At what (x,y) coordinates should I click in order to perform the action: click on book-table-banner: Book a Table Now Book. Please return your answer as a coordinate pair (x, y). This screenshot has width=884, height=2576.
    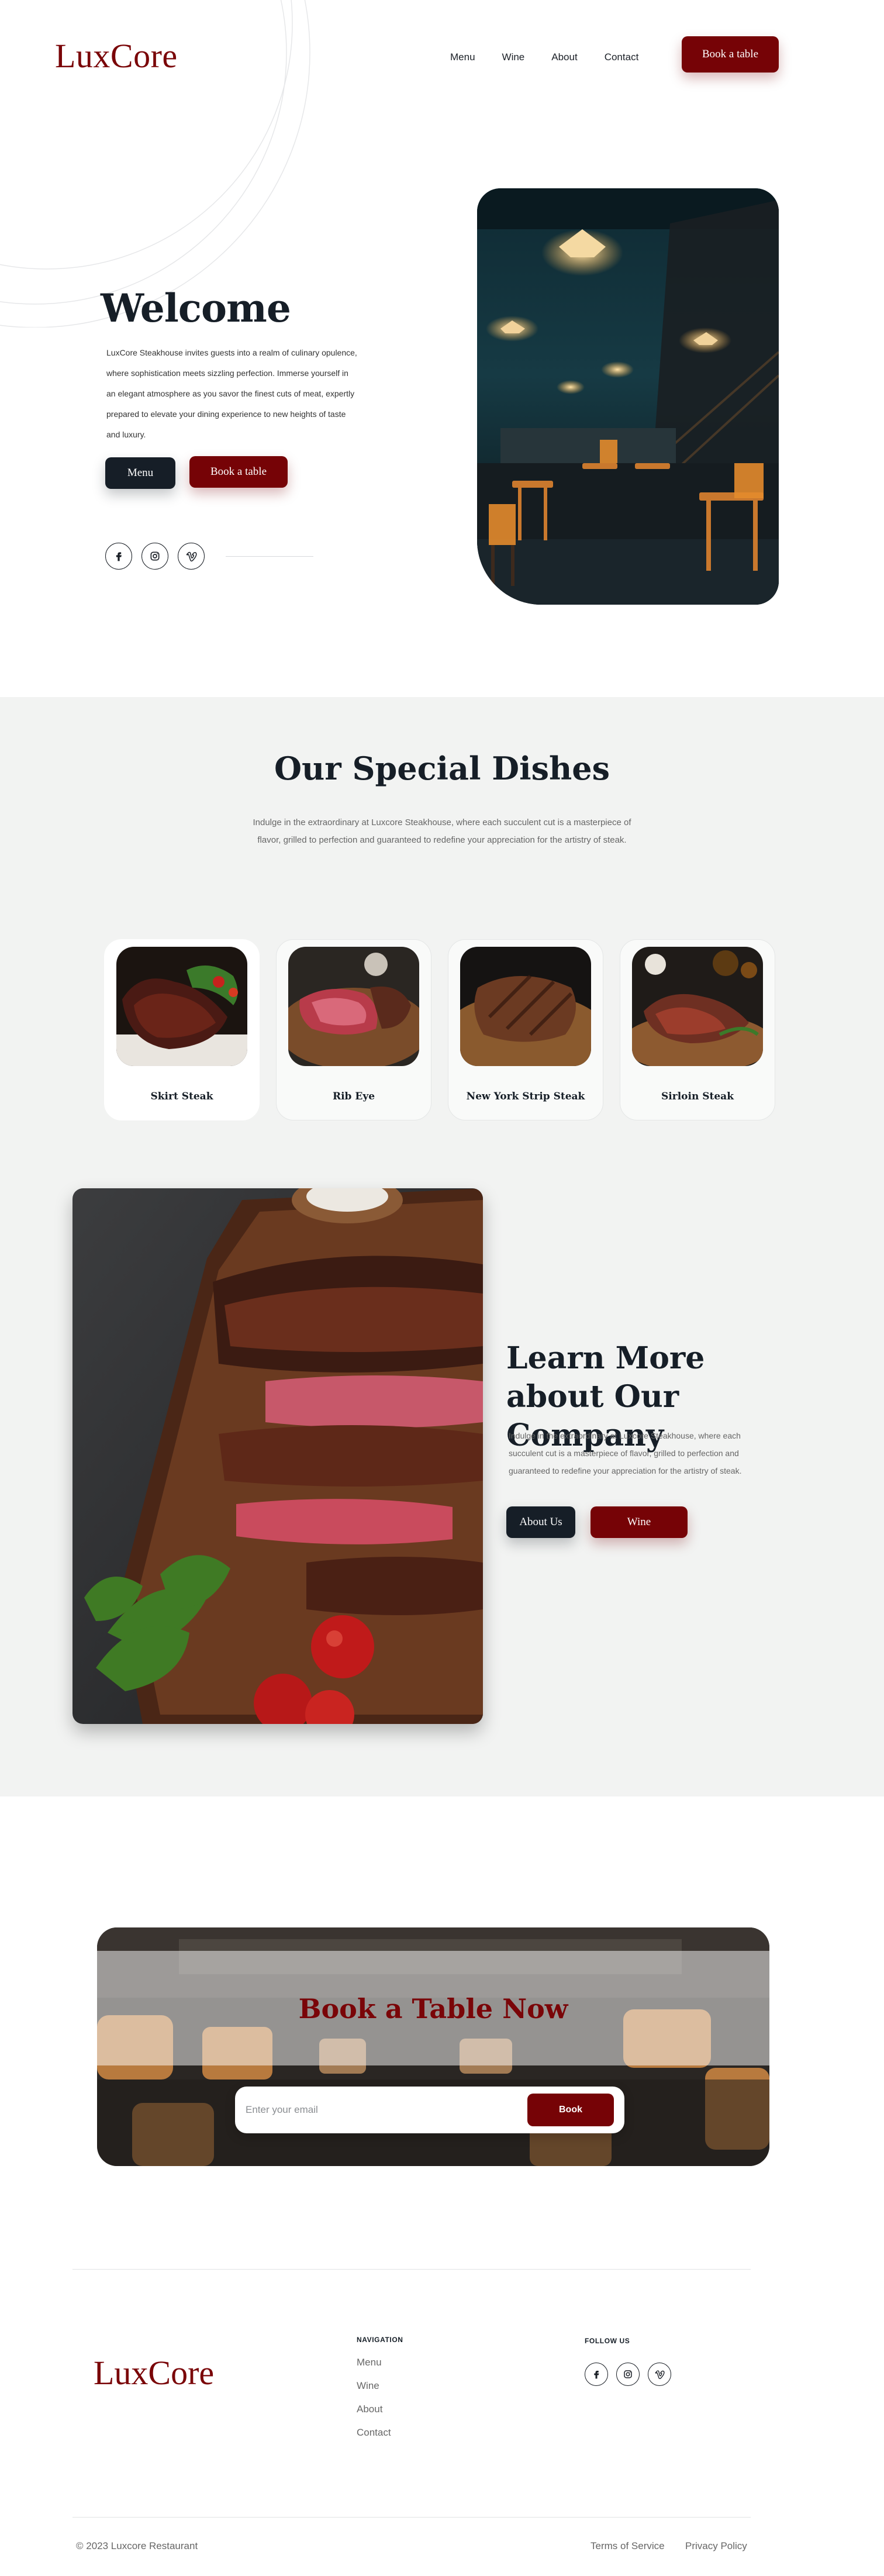
    Looking at the image, I should click on (433, 2046).